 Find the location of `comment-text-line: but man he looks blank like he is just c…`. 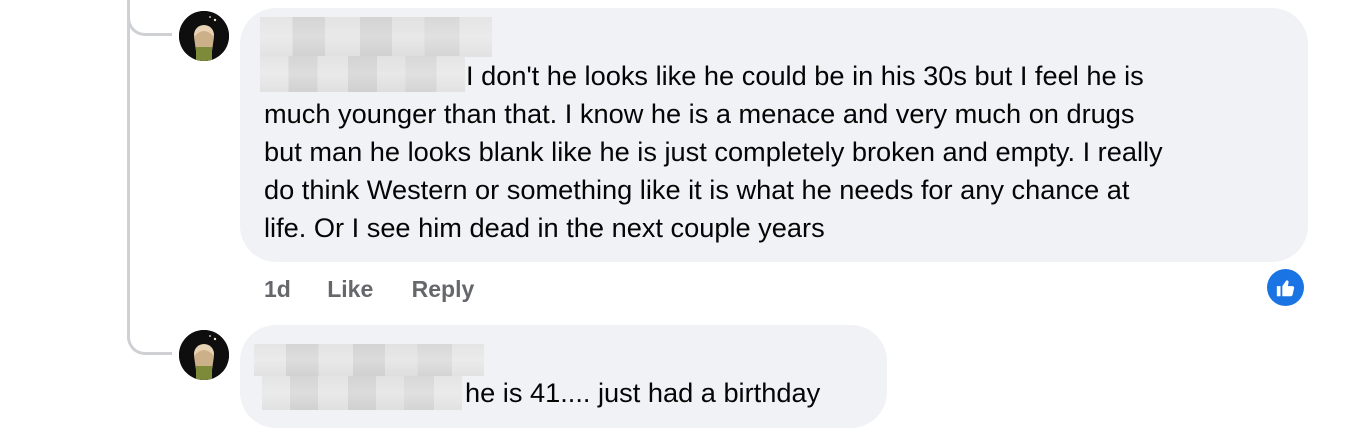

comment-text-line: but man he looks blank like he is just c… is located at coordinates (713, 151).